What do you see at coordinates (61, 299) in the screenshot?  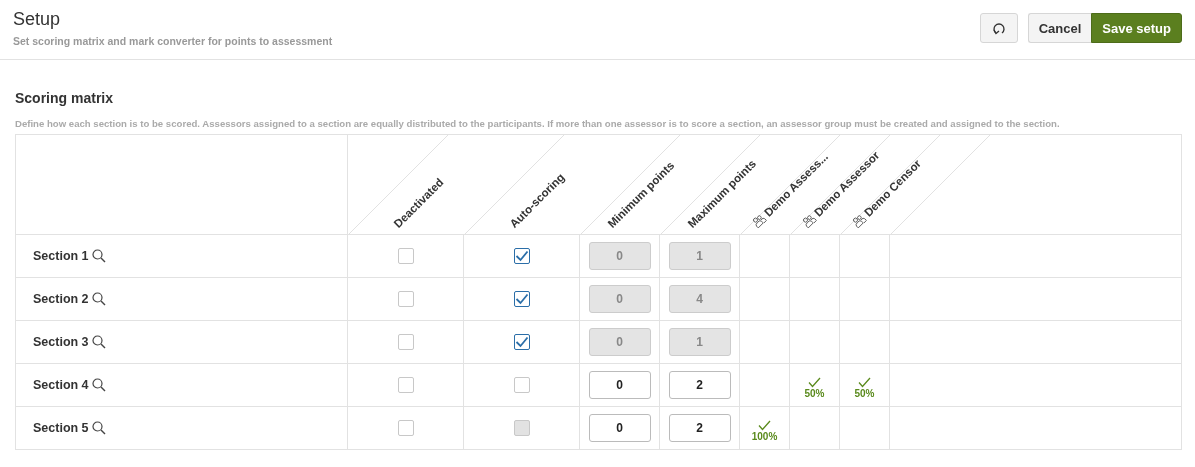 I see `section-name: Section 2` at bounding box center [61, 299].